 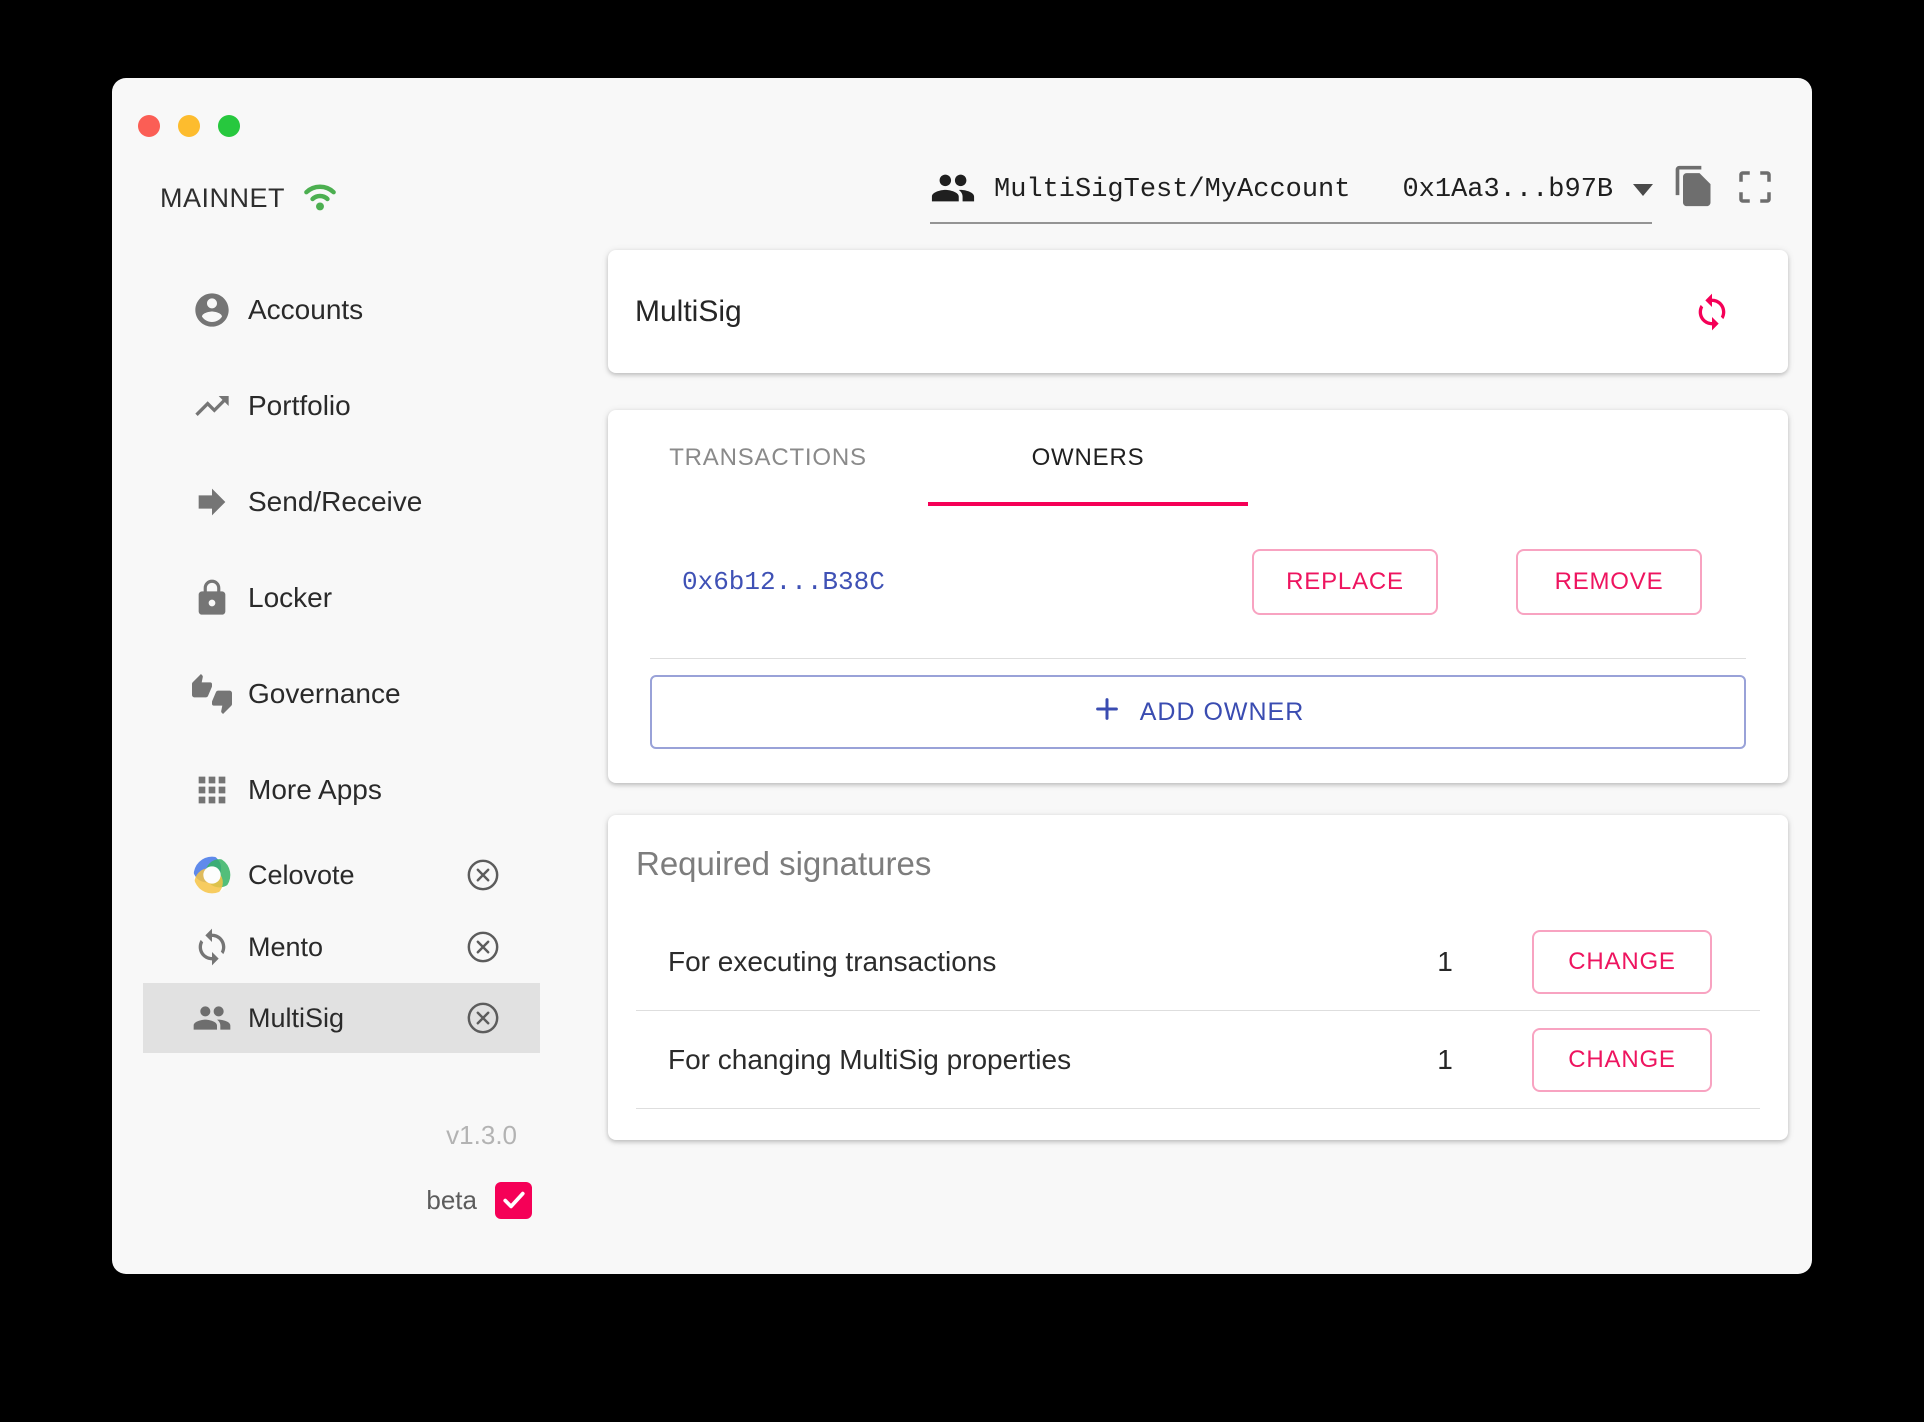 What do you see at coordinates (222, 197) in the screenshot?
I see `network-label: MAINNET` at bounding box center [222, 197].